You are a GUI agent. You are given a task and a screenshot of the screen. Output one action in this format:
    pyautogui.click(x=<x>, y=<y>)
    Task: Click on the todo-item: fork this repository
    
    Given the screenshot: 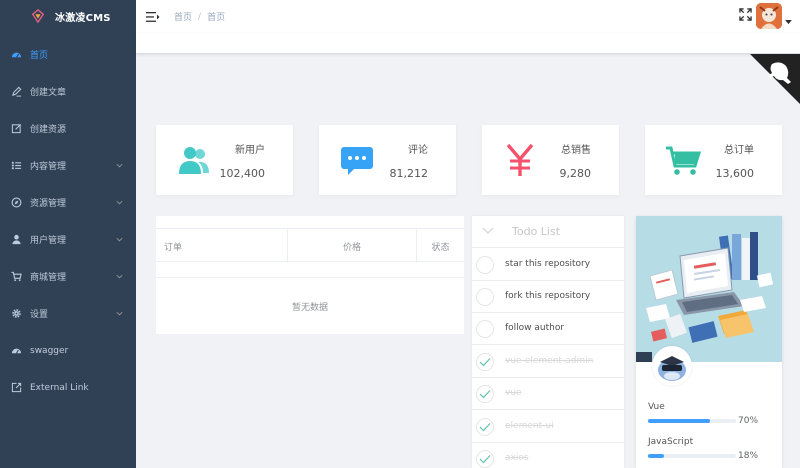 What is the action you would take?
    pyautogui.click(x=548, y=297)
    